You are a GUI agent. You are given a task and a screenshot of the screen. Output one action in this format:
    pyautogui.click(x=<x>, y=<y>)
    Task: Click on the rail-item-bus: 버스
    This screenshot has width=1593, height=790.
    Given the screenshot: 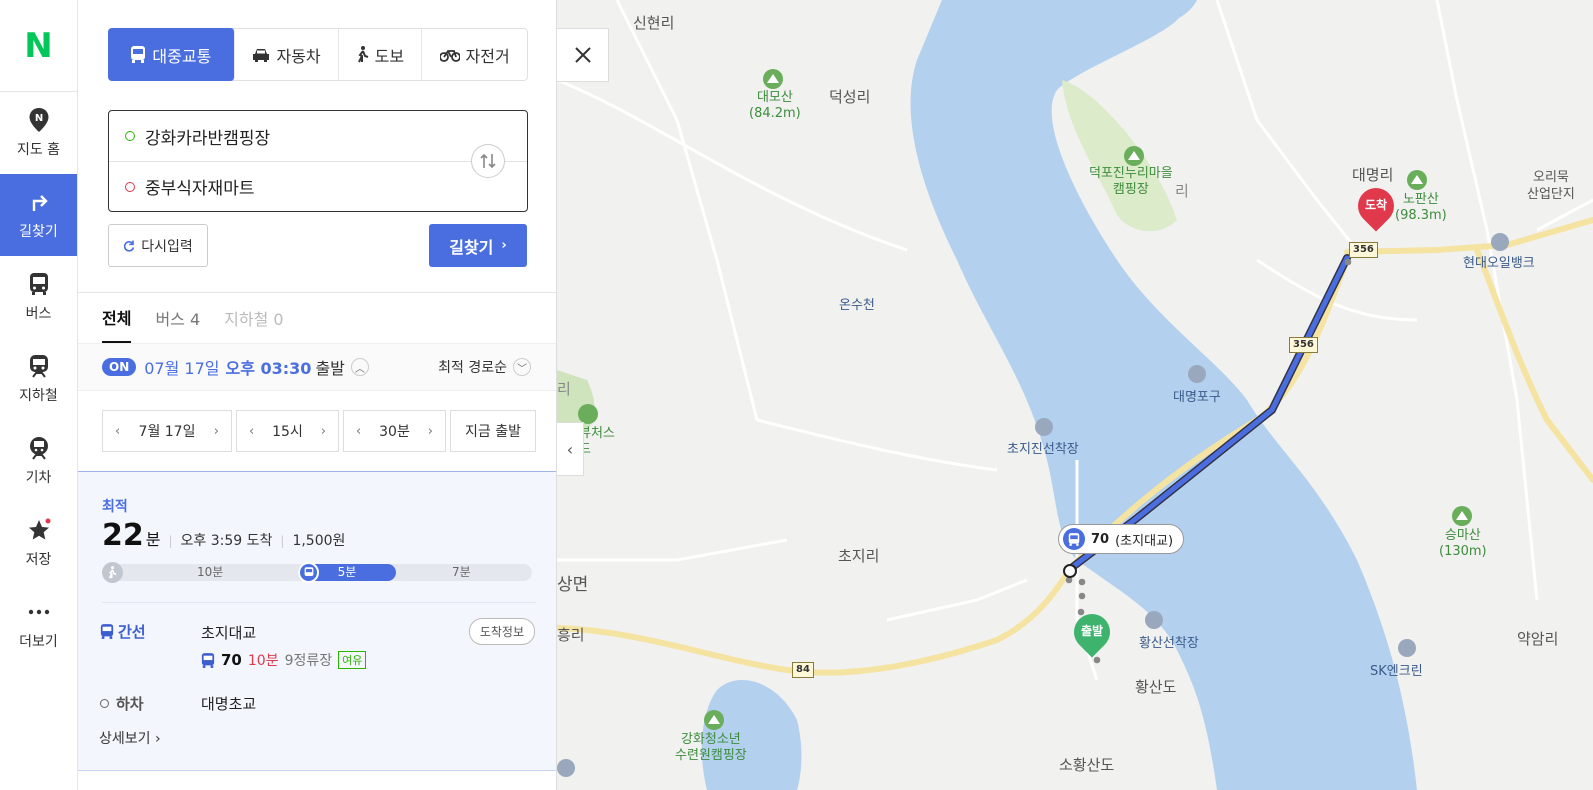 What is the action you would take?
    pyautogui.click(x=38, y=297)
    